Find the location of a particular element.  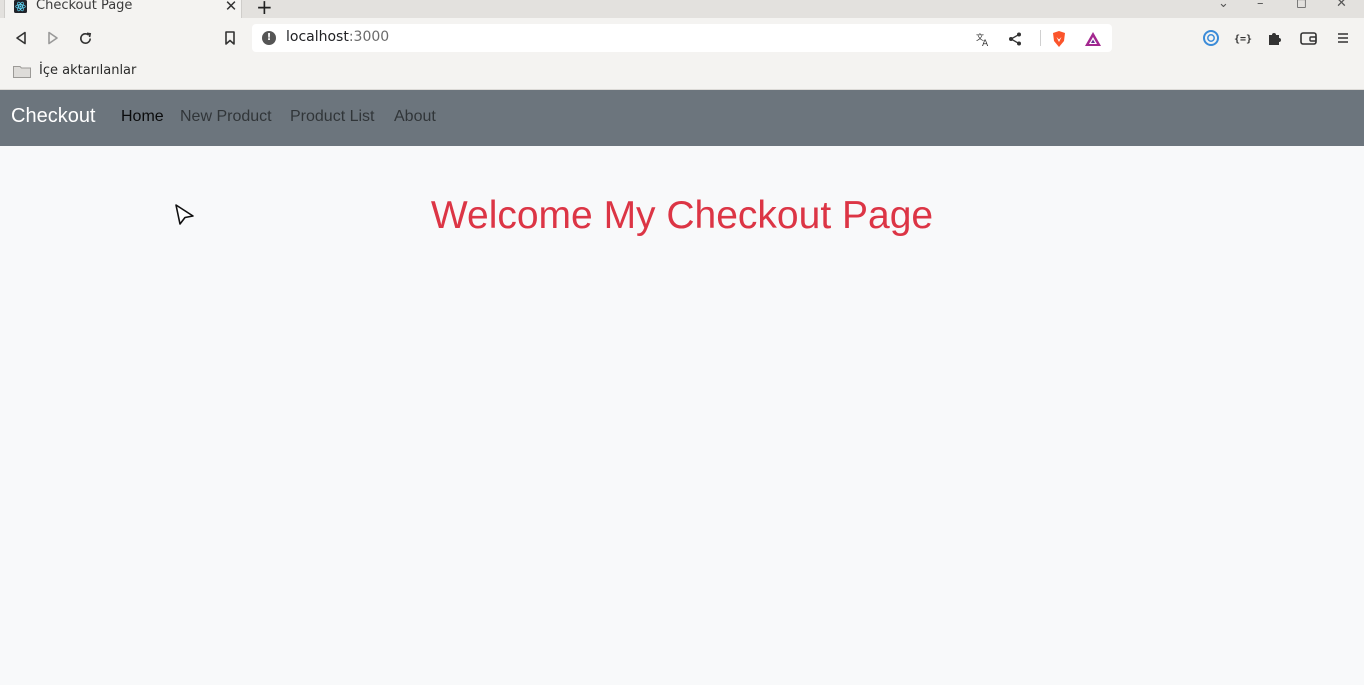

back-arrow-icon is located at coordinates (21, 38).